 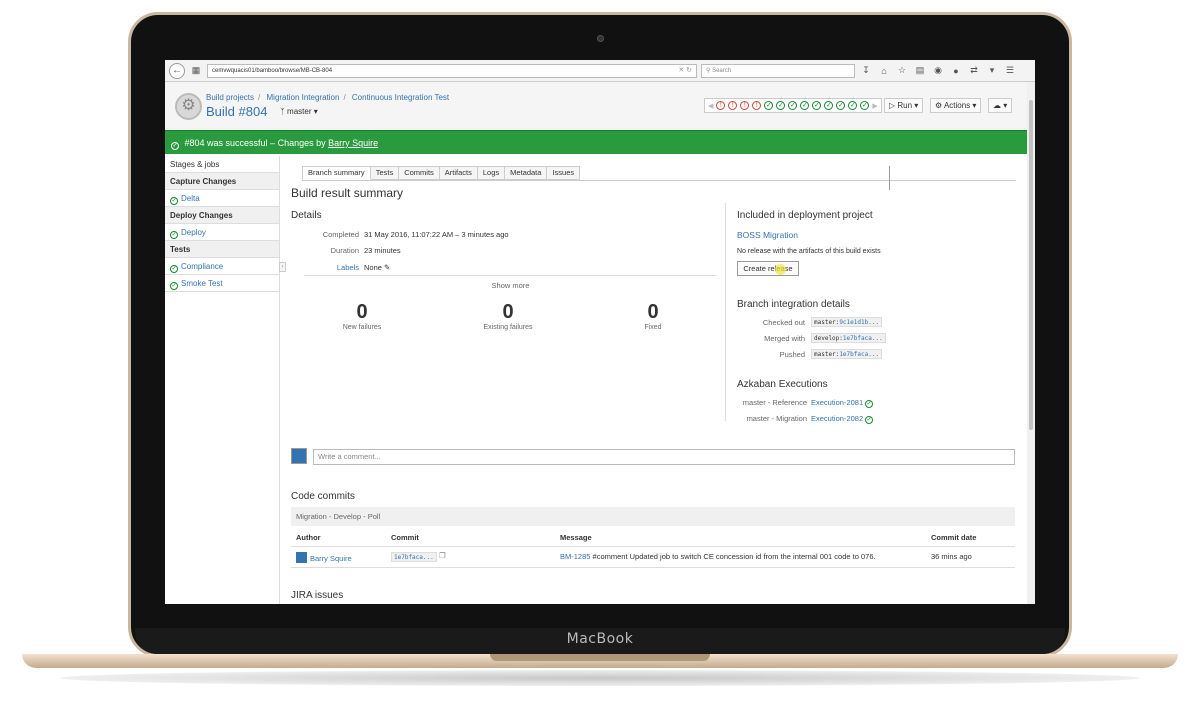 I want to click on sidebar-job-item: ✓ Compliance, so click(x=222, y=266).